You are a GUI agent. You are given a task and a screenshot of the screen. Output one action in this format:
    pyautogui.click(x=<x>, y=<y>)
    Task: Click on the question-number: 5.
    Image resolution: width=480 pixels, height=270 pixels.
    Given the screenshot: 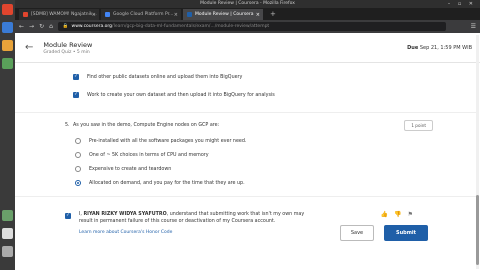 What is the action you would take?
    pyautogui.click(x=67, y=125)
    